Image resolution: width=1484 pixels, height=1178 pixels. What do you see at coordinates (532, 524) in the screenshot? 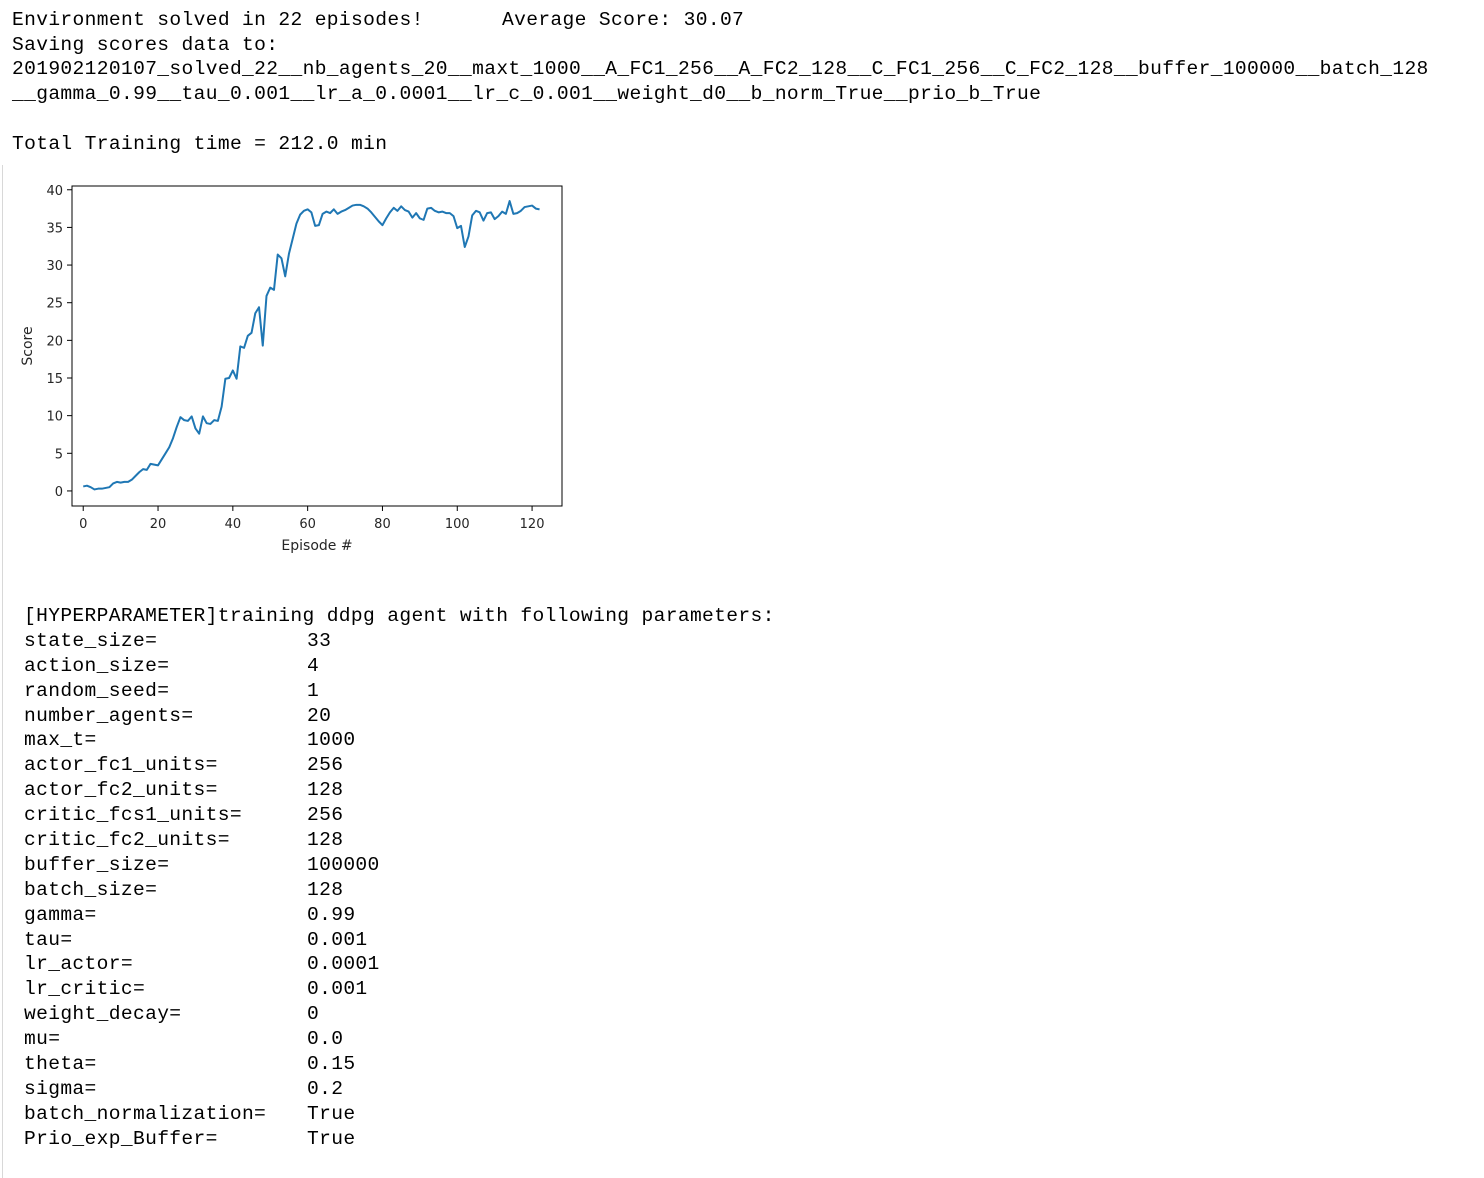
I see `x-tick-label: 120` at bounding box center [532, 524].